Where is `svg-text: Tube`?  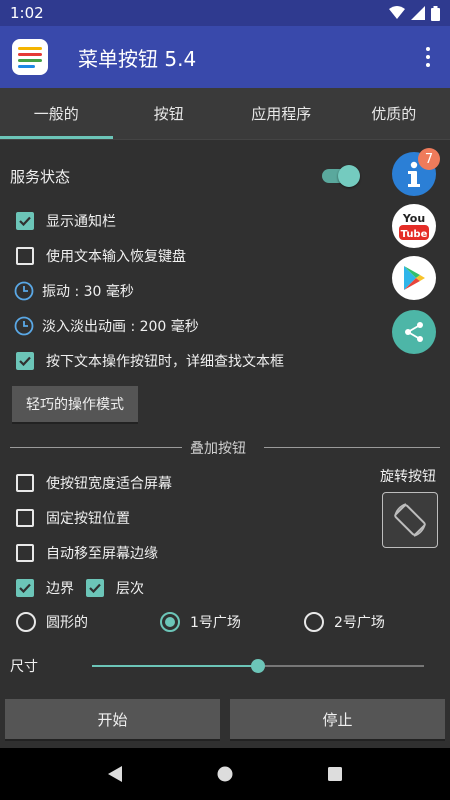 svg-text: Tube is located at coordinates (414, 234).